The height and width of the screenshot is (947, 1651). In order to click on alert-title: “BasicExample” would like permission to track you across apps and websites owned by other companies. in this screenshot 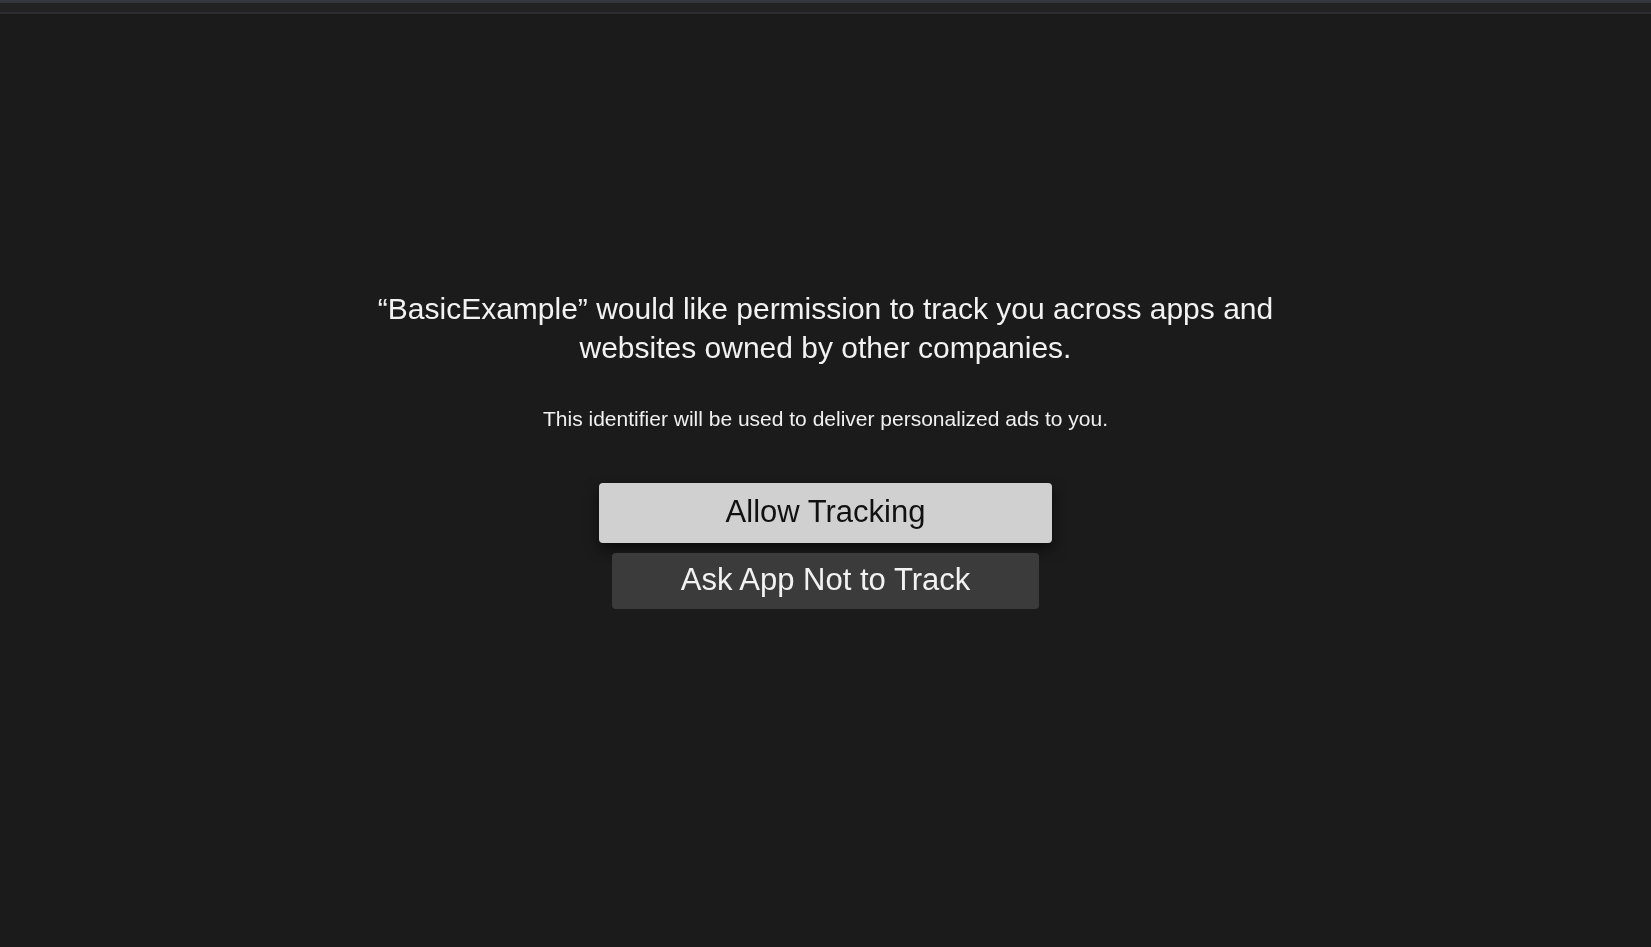, I will do `click(825, 328)`.